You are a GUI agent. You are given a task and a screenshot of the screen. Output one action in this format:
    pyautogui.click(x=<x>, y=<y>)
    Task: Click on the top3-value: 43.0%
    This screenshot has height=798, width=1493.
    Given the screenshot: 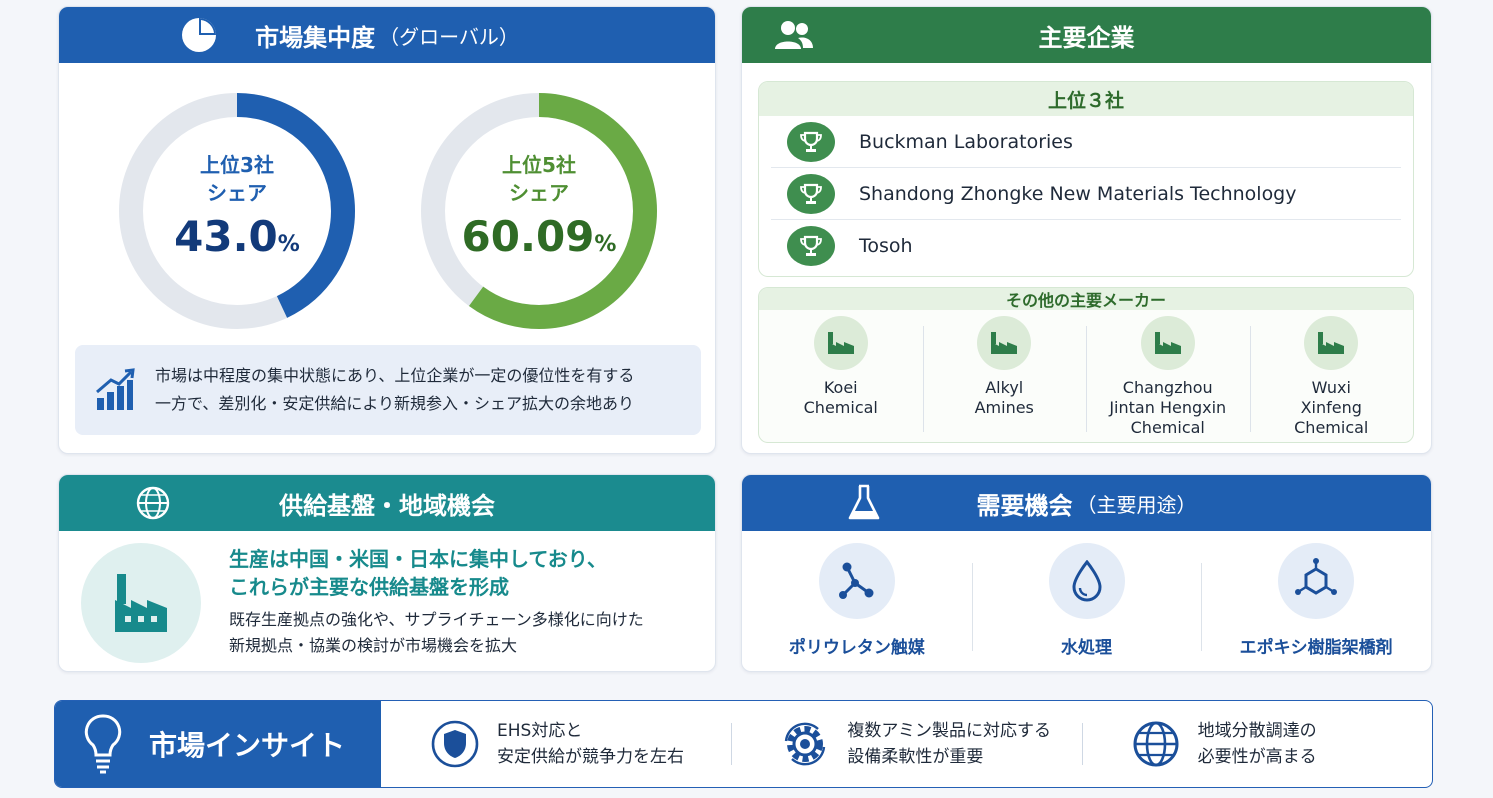 What is the action you would take?
    pyautogui.click(x=237, y=236)
    